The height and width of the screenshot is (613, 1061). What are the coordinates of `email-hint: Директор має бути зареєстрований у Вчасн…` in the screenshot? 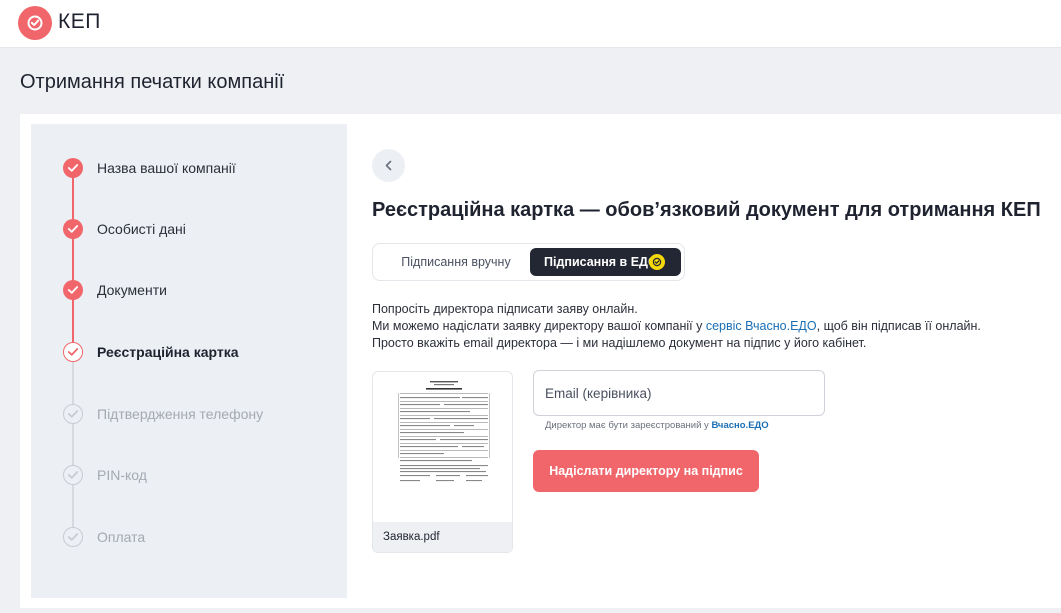 It's located at (657, 425).